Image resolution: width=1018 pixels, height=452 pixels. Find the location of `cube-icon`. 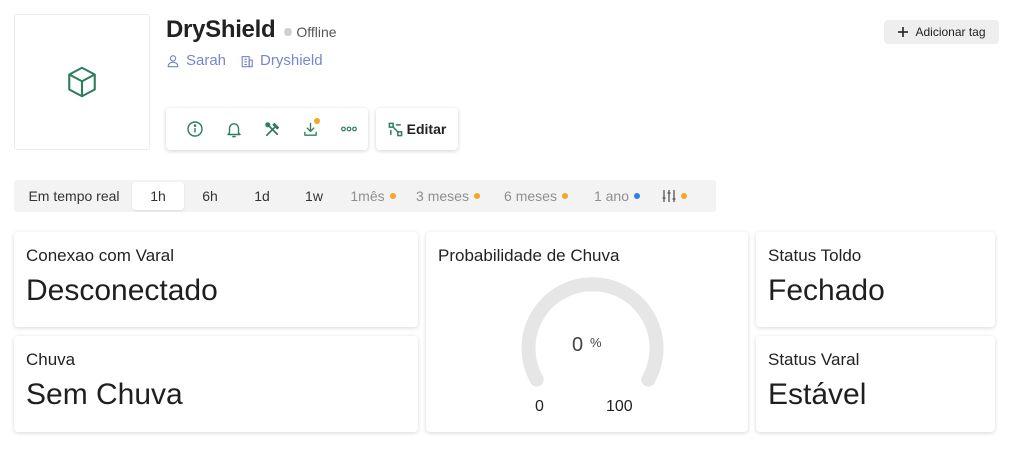

cube-icon is located at coordinates (82, 82).